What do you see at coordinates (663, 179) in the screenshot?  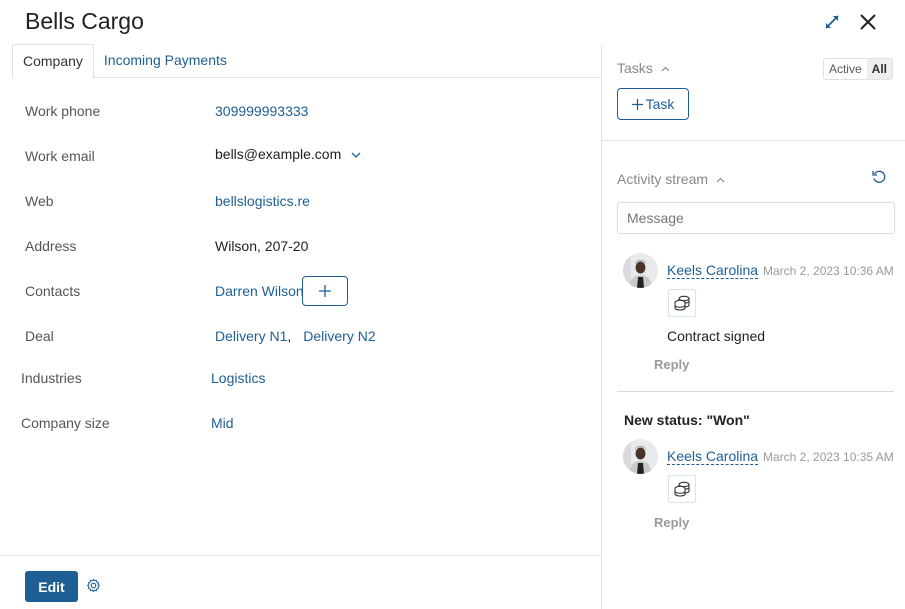 I see `activity-title: Activity stream` at bounding box center [663, 179].